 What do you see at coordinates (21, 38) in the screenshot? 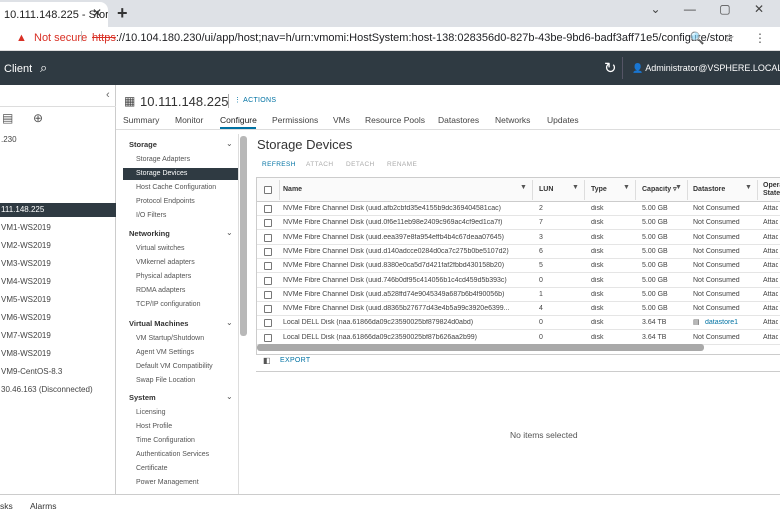
I see `warning-icon: ▲` at bounding box center [21, 38].